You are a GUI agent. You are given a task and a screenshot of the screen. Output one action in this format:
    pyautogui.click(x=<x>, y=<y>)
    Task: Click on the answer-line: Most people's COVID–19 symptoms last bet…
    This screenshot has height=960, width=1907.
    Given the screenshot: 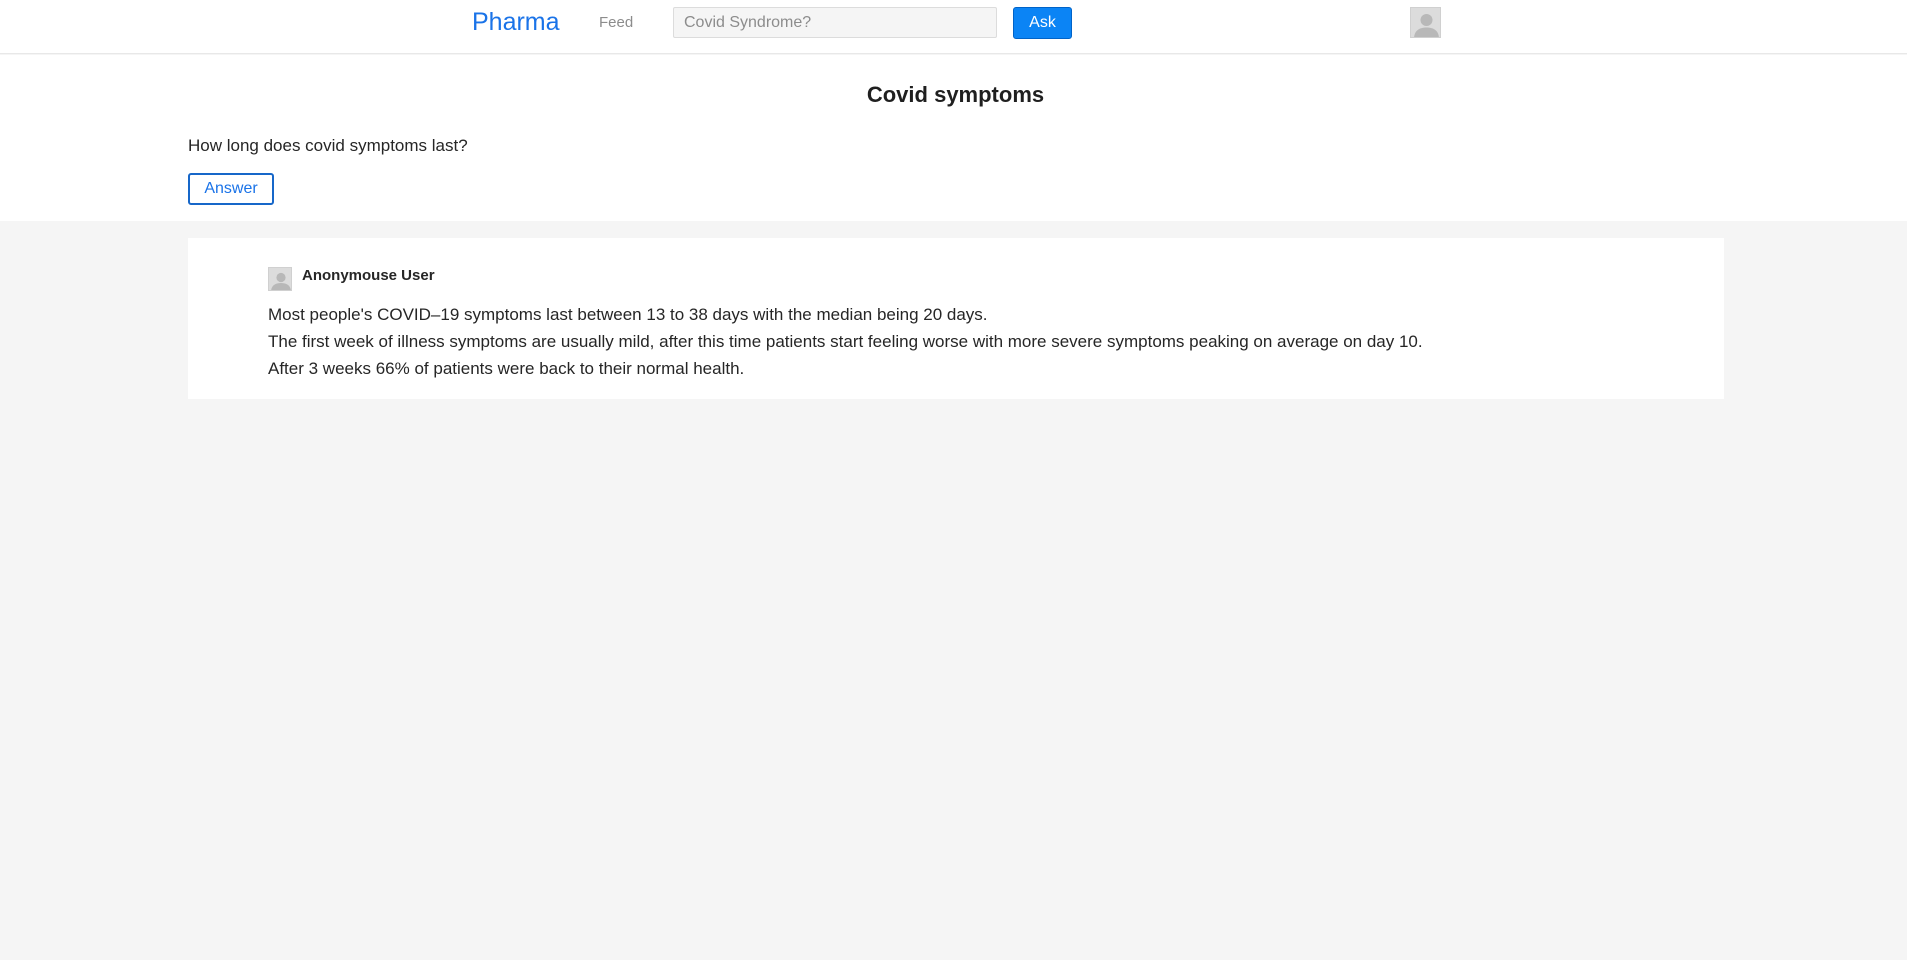 What is the action you would take?
    pyautogui.click(x=628, y=314)
    